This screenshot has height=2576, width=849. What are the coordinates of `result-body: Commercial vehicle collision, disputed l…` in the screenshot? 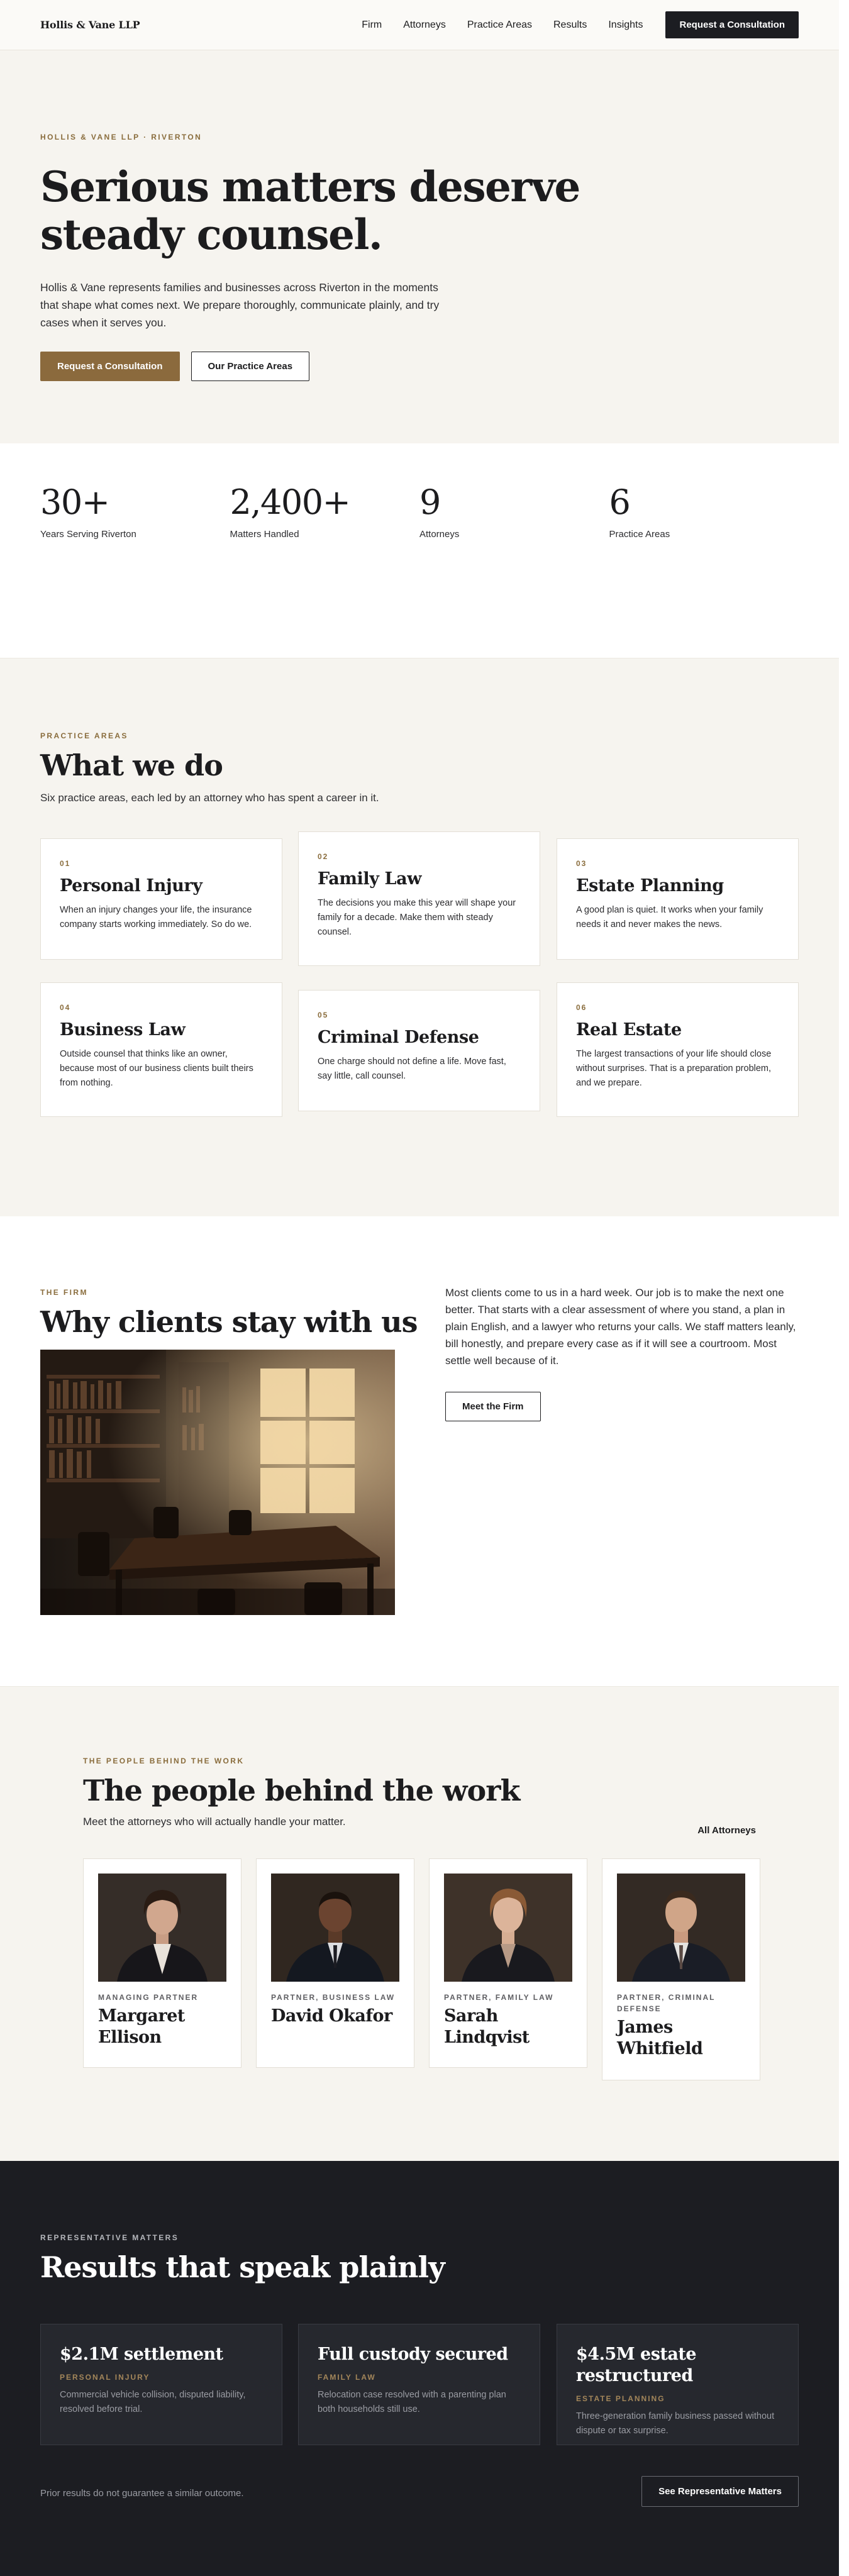 It's located at (153, 2402).